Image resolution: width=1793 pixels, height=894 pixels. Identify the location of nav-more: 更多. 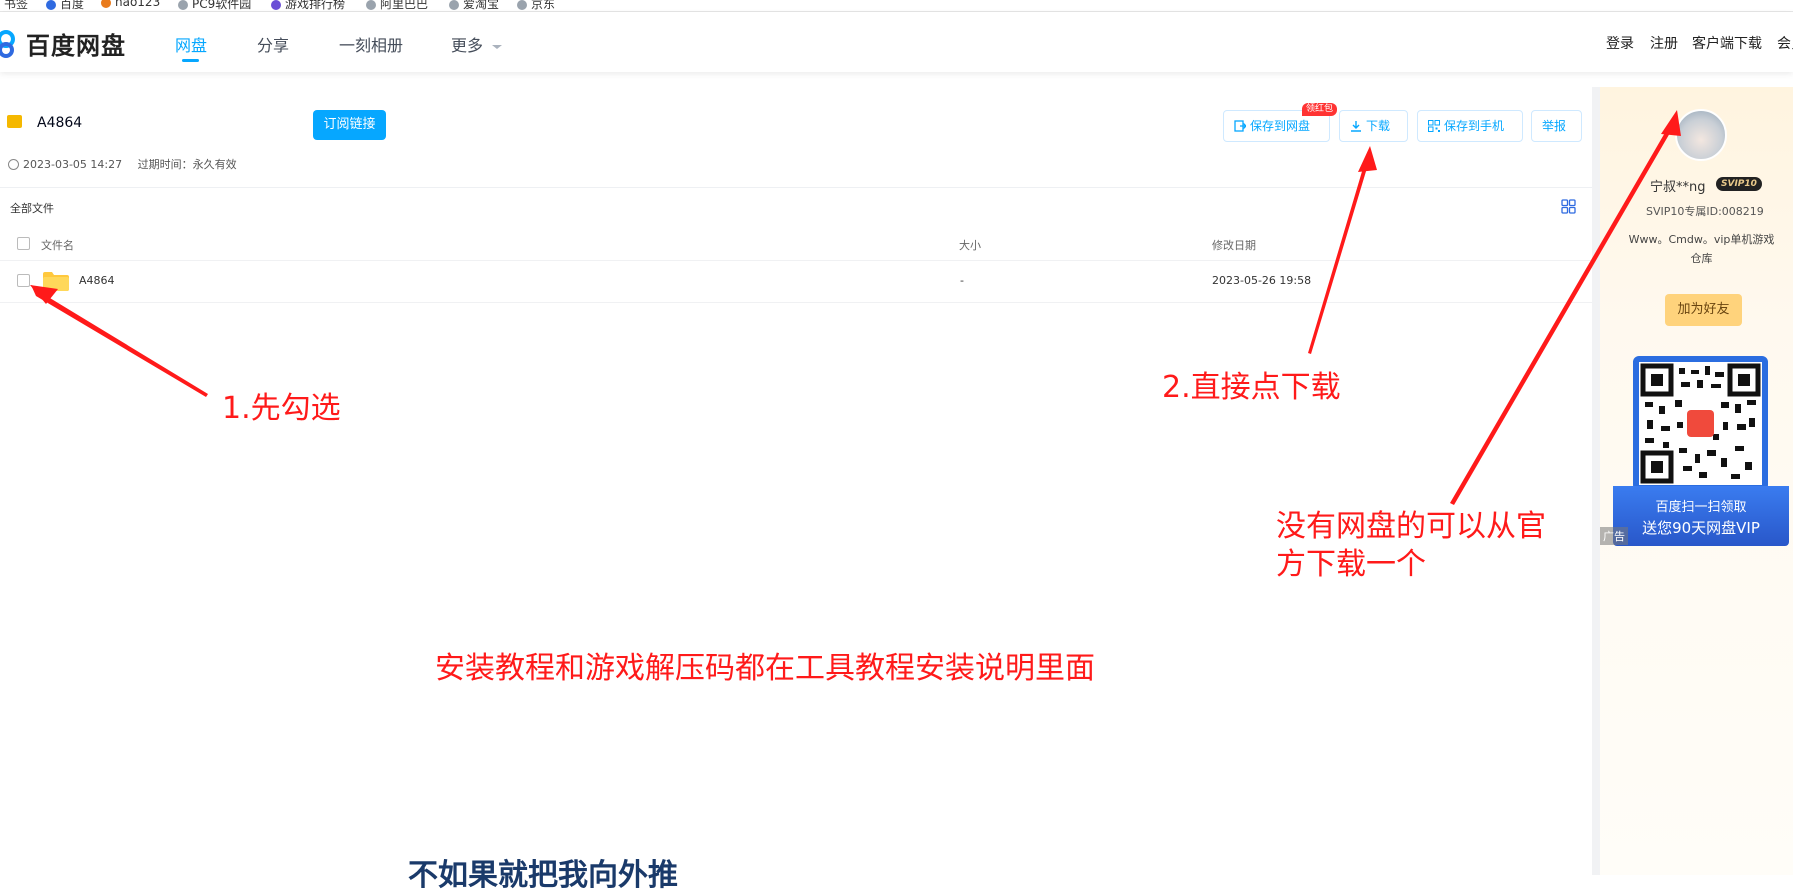
(477, 44).